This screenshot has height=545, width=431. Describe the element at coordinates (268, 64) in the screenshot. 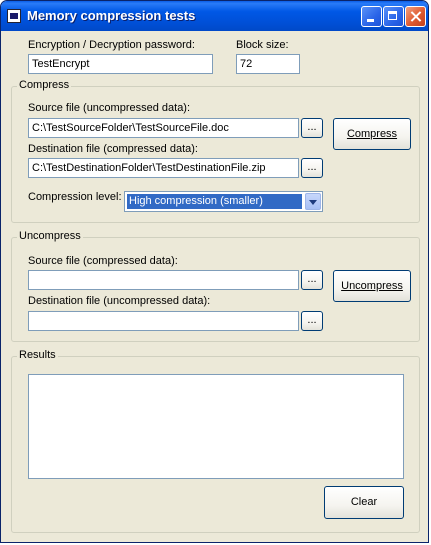

I see `block-size-input: 72` at that location.